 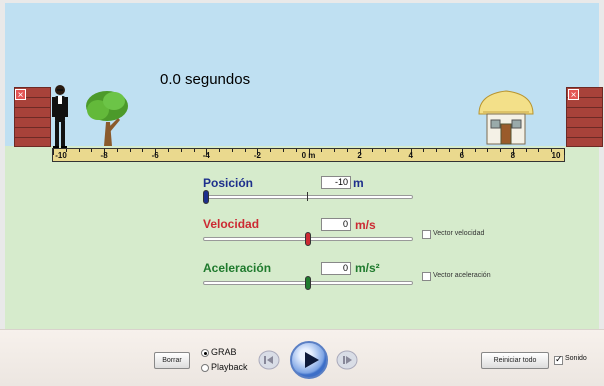 I want to click on position-slider-track, so click(x=308, y=197).